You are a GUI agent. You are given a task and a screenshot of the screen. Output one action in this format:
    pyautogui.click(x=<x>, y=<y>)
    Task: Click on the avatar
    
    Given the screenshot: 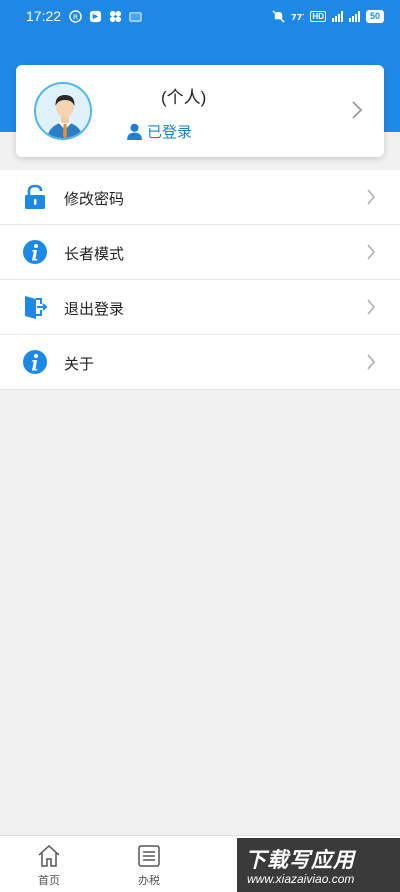 What is the action you would take?
    pyautogui.click(x=63, y=111)
    